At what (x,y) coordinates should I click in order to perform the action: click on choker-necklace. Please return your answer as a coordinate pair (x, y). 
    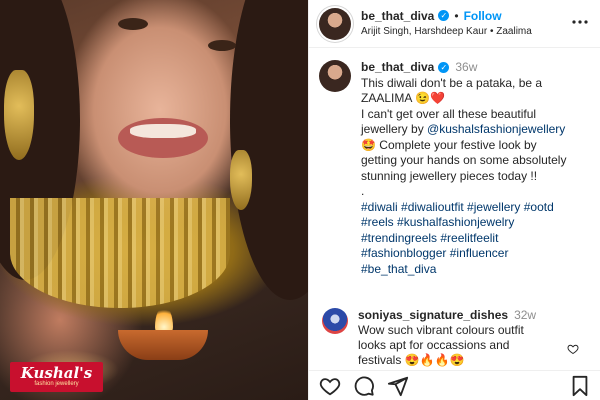
    Looking at the image, I should click on (120, 253).